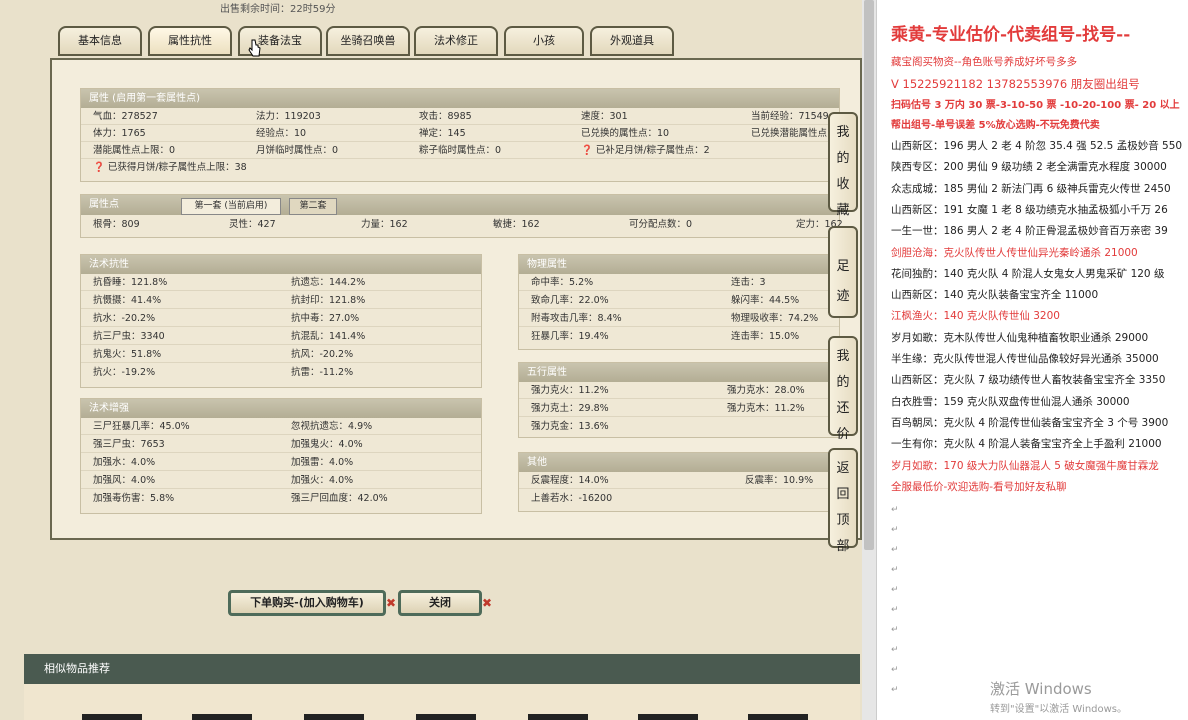  Describe the element at coordinates (679, 462) in the screenshot. I see `other-title: 其他` at that location.